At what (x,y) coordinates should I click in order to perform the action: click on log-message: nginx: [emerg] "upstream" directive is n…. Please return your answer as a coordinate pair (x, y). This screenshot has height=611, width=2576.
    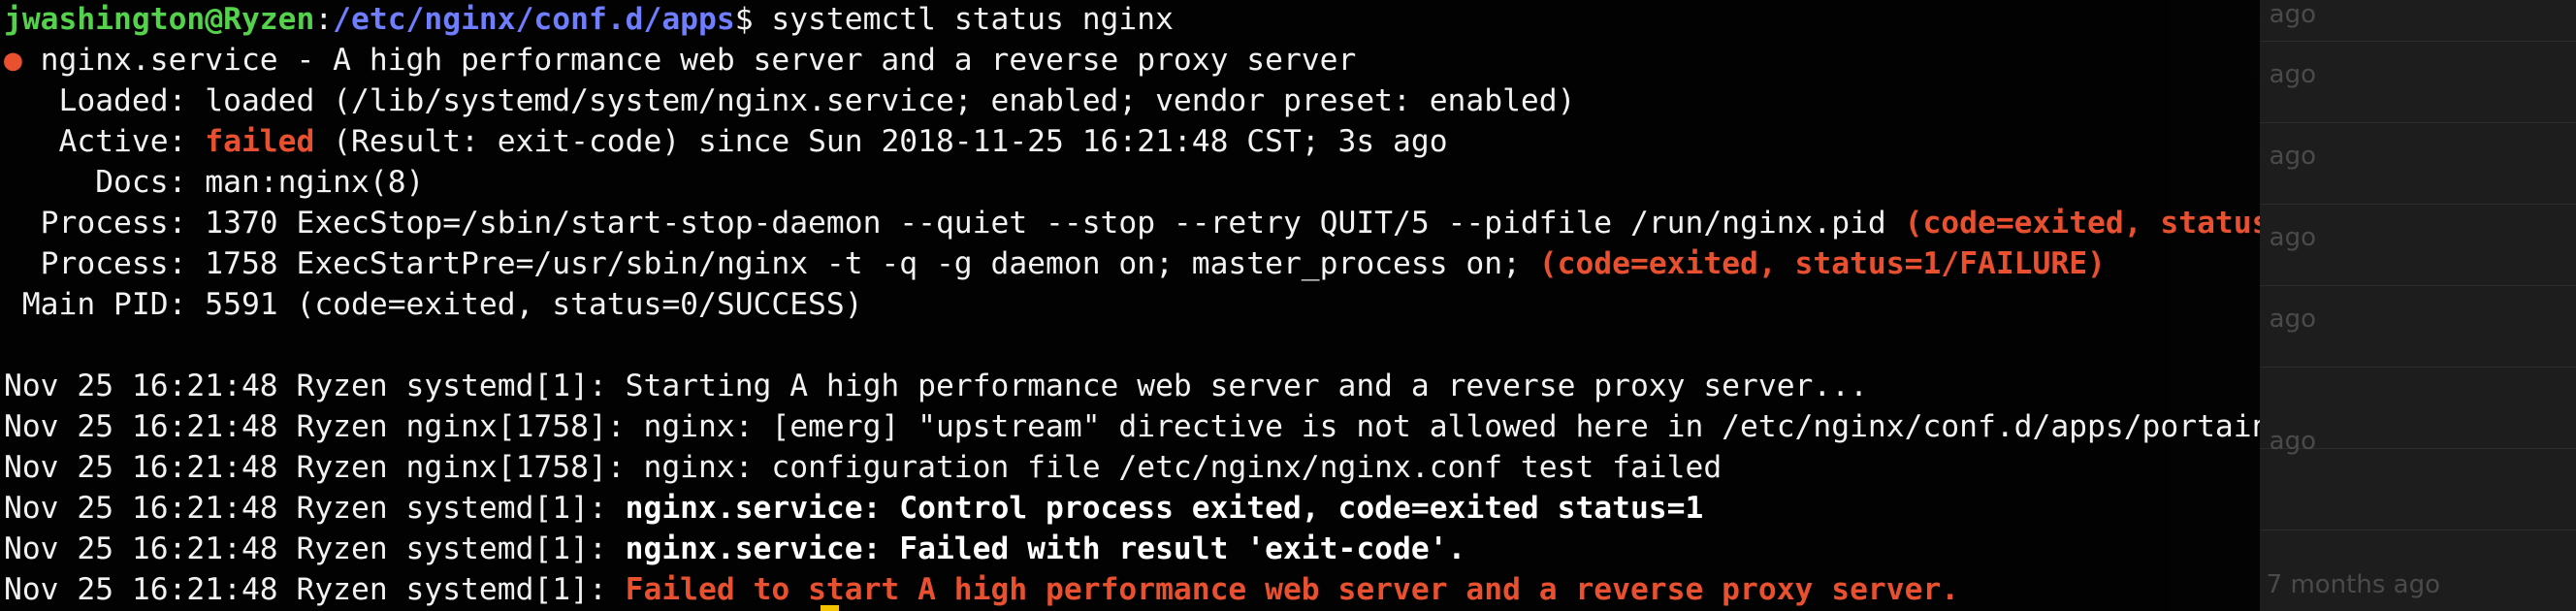
    Looking at the image, I should click on (1451, 426).